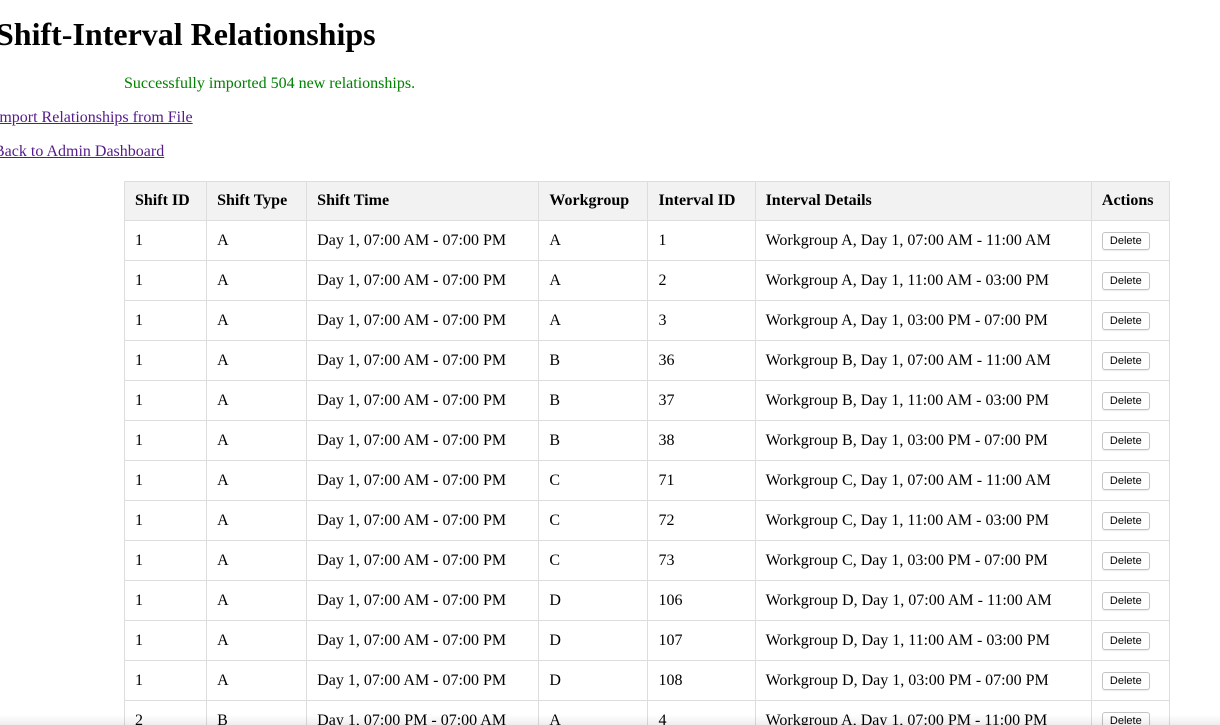  Describe the element at coordinates (257, 712) in the screenshot. I see `cell-shift-type: B` at that location.